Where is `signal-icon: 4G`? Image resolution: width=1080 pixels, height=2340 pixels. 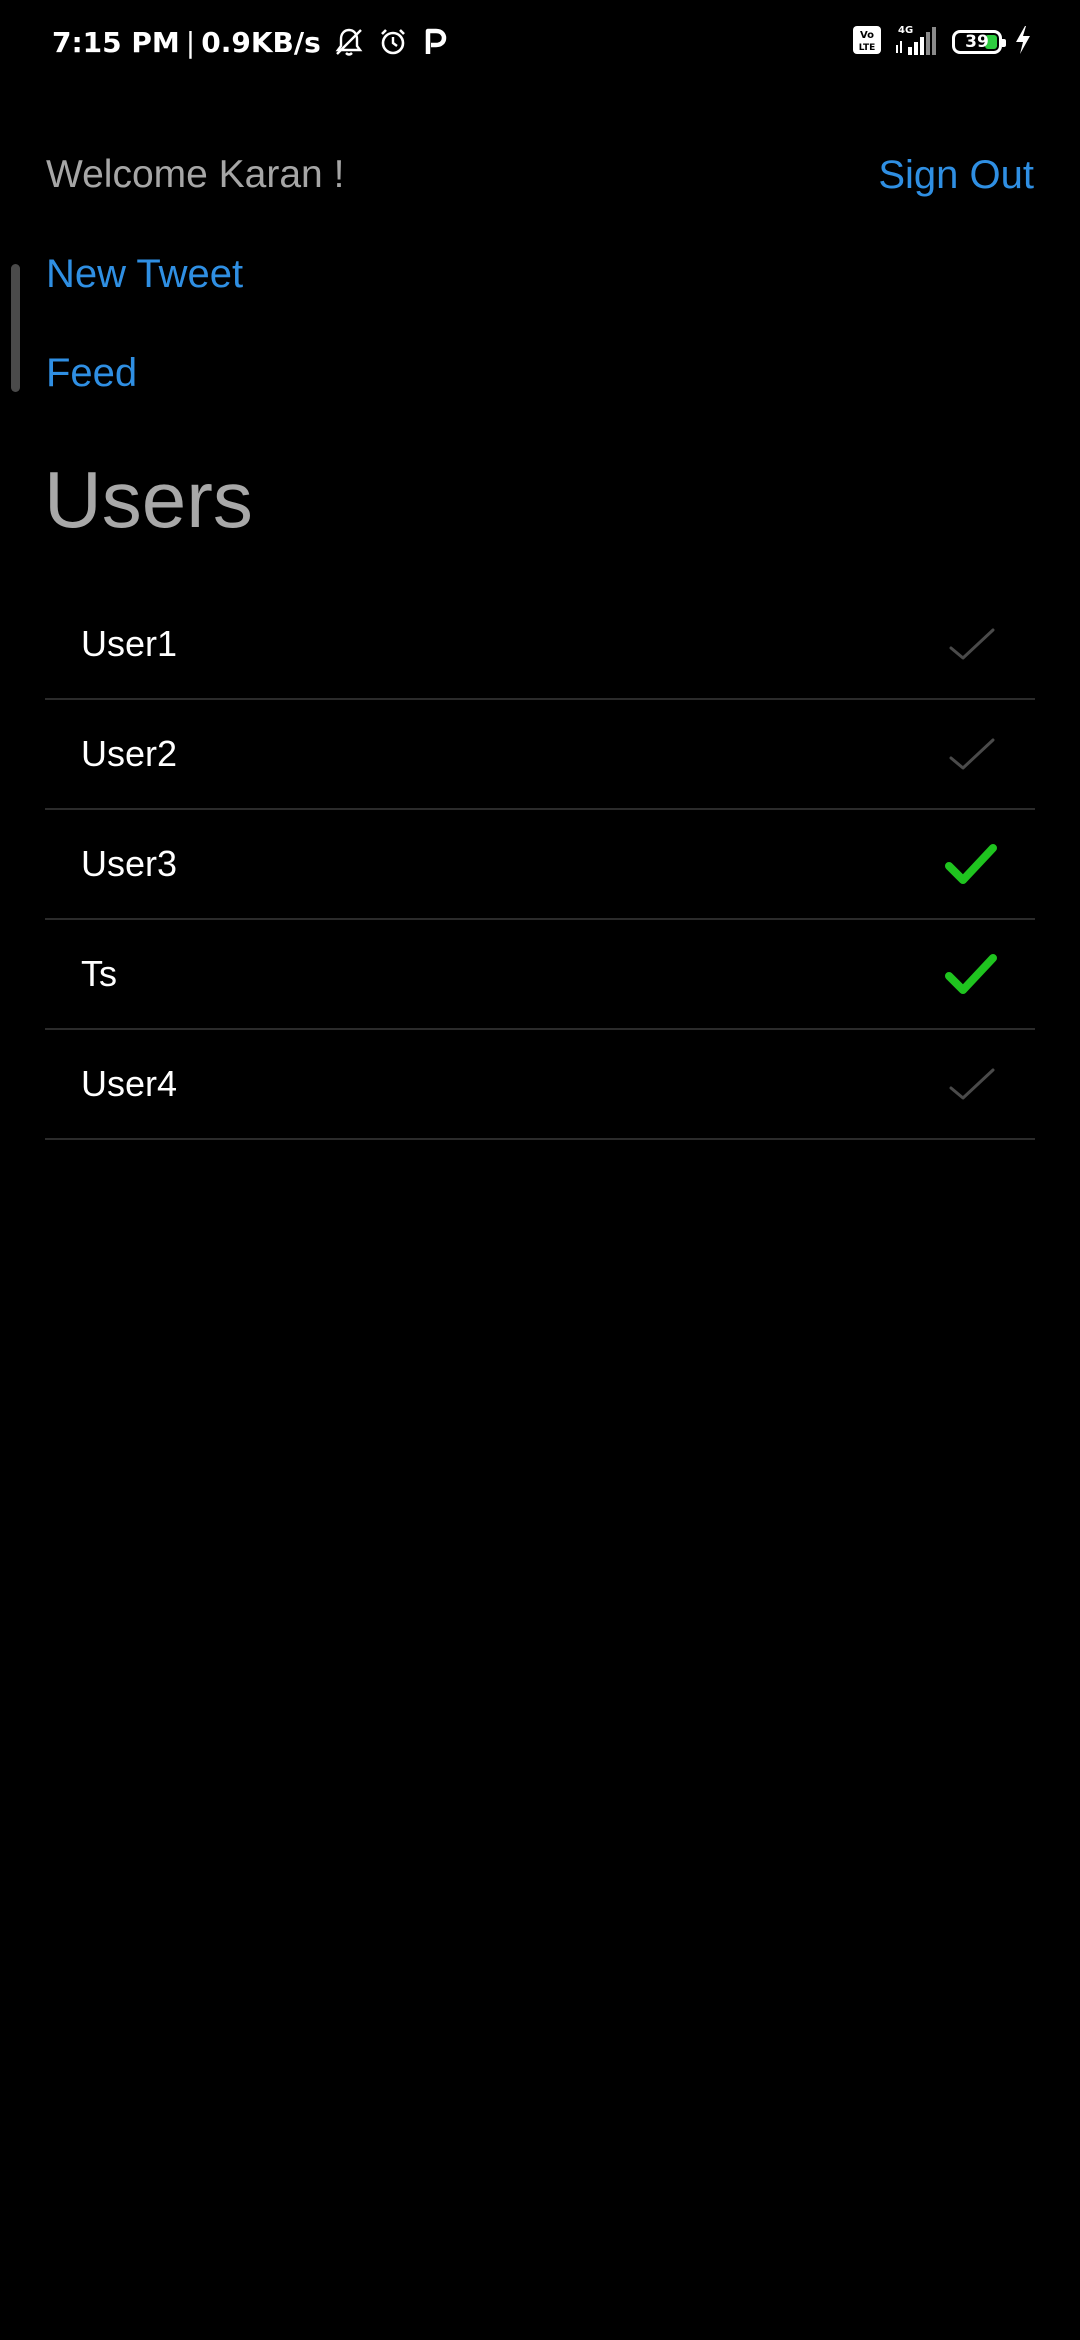
signal-icon: 4G is located at coordinates (917, 42).